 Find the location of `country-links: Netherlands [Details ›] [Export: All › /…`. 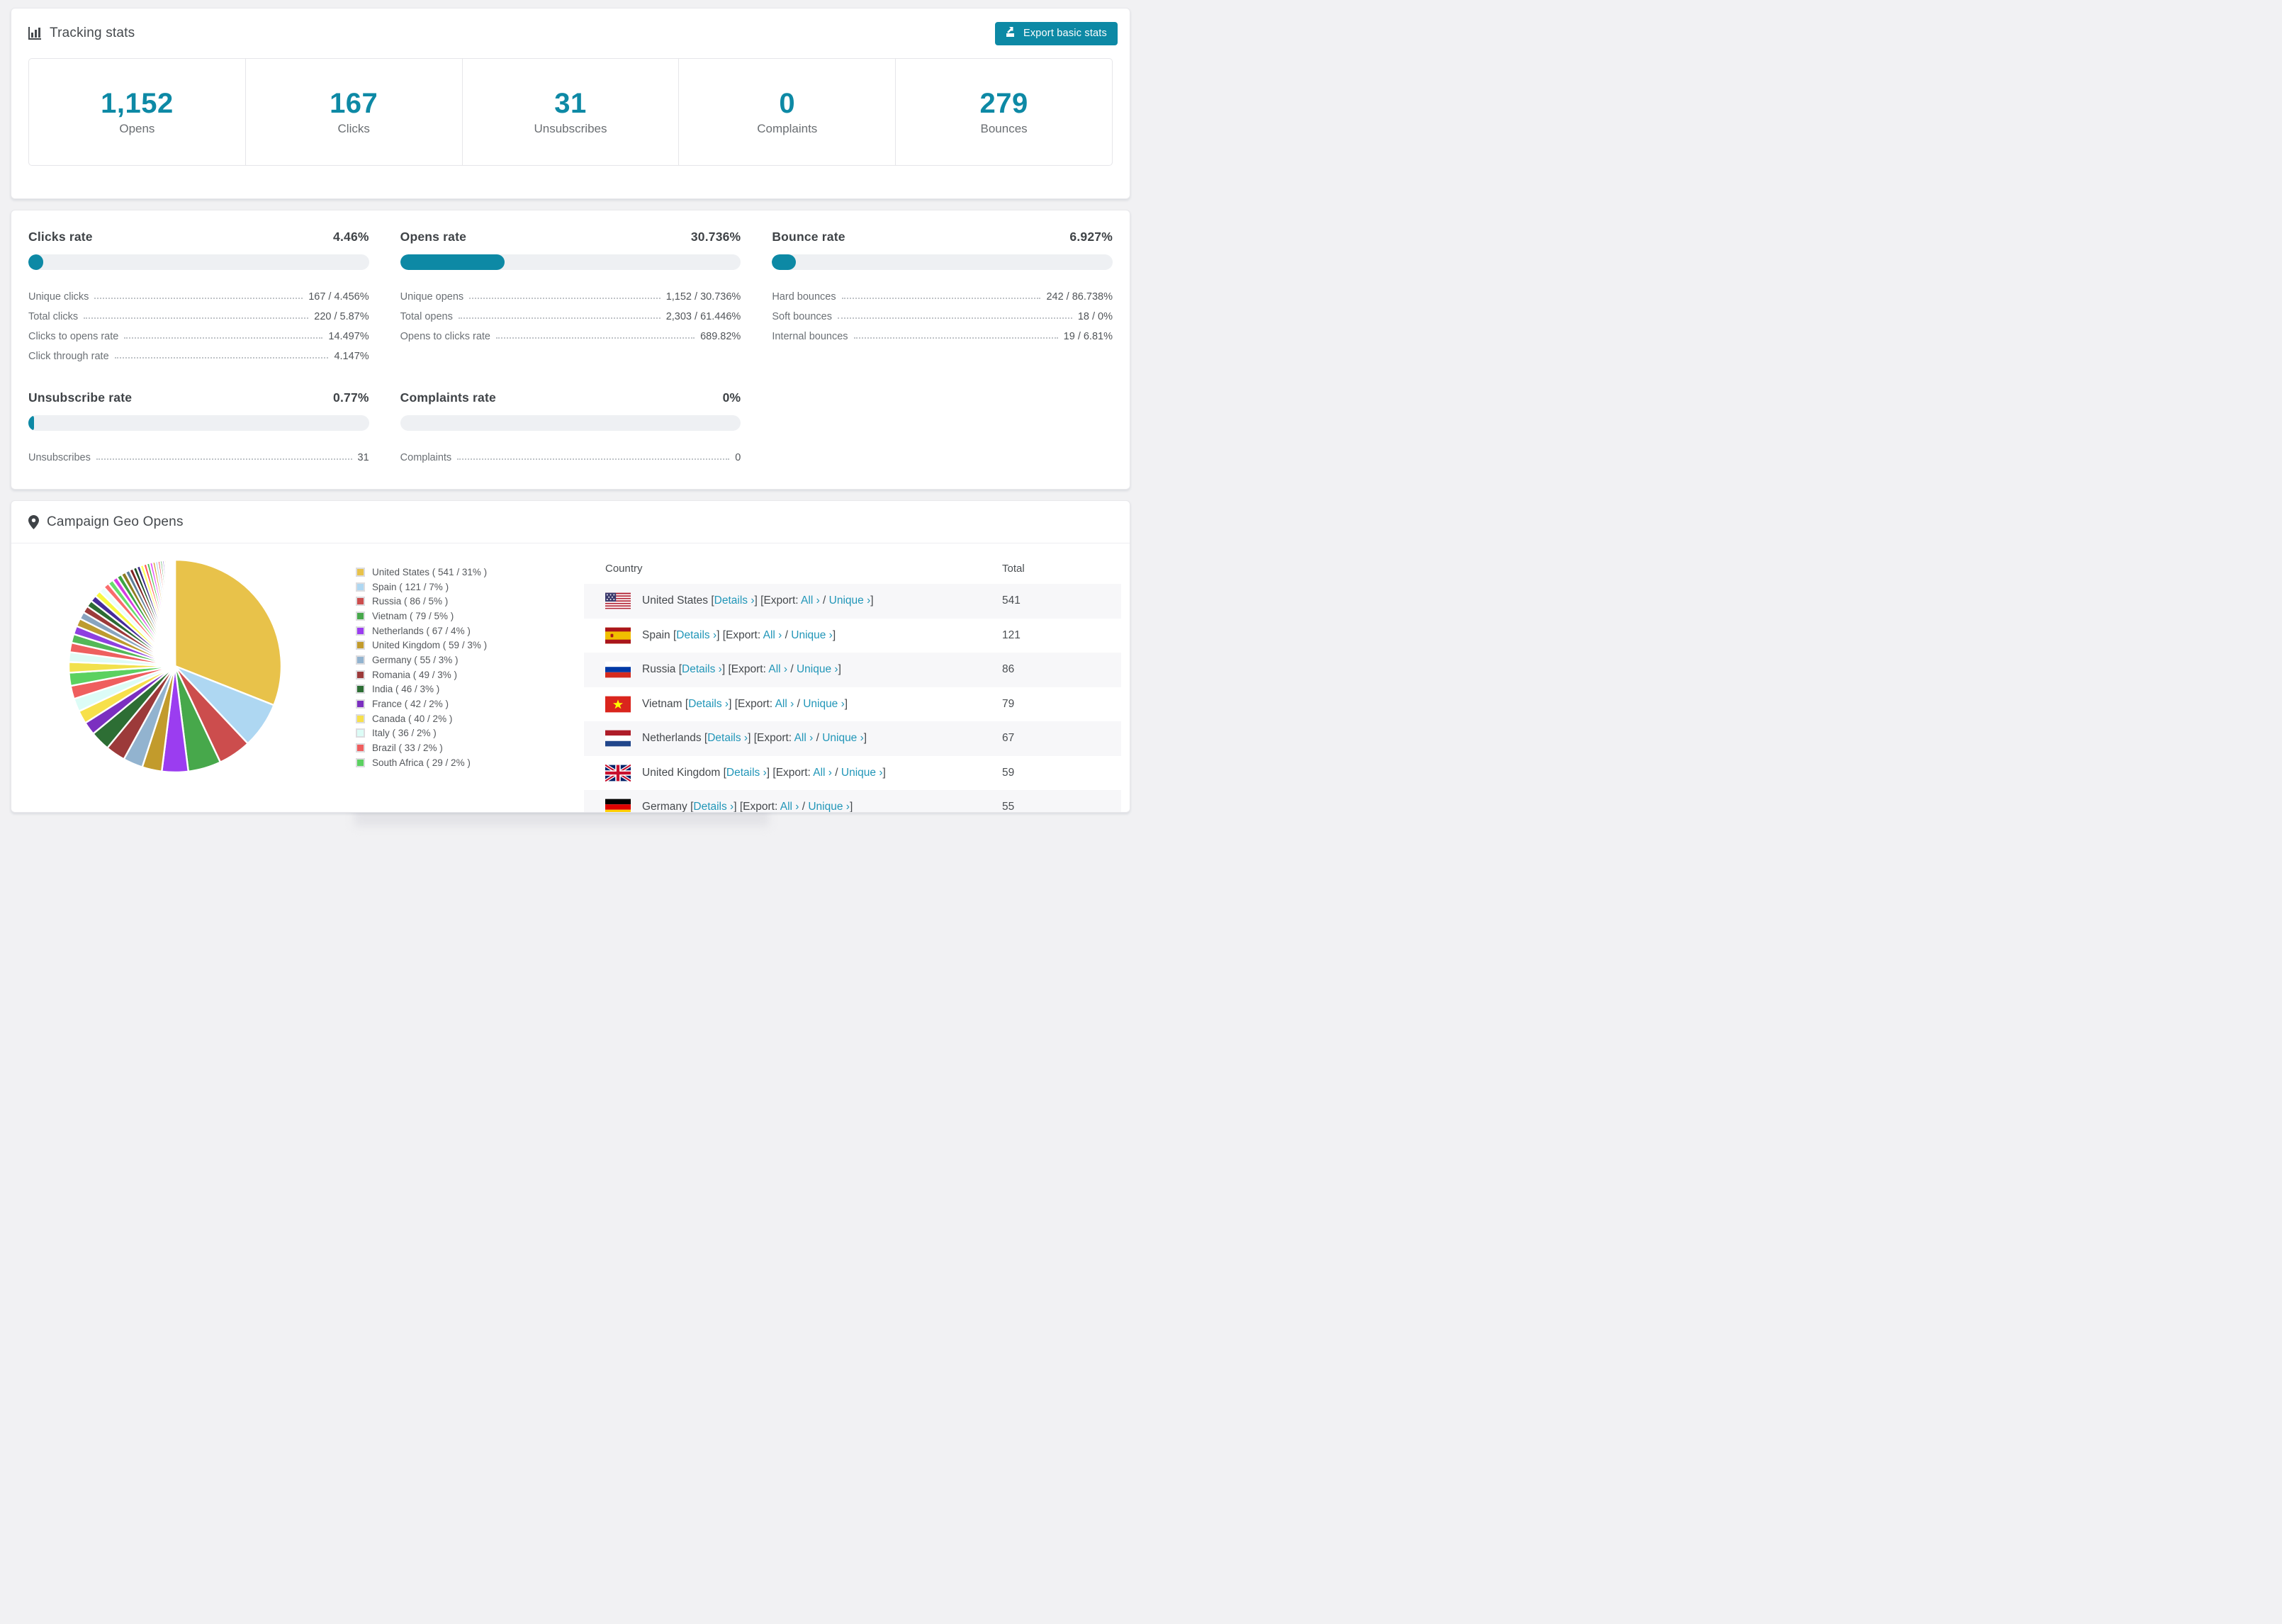

country-links: Netherlands [Details ›] [Export: All › /… is located at coordinates (755, 739).